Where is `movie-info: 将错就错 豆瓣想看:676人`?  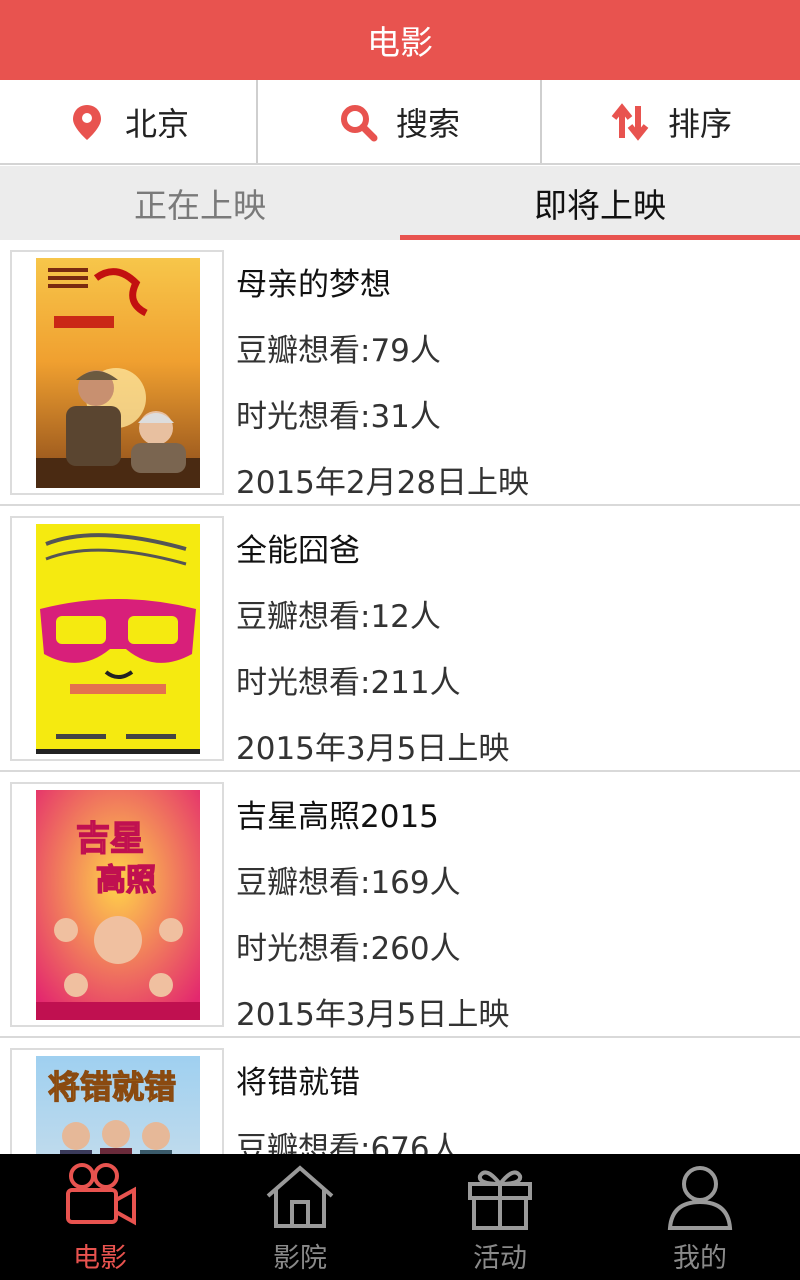 movie-info: 将错就错 豆瓣想看:676人 is located at coordinates (518, 1102).